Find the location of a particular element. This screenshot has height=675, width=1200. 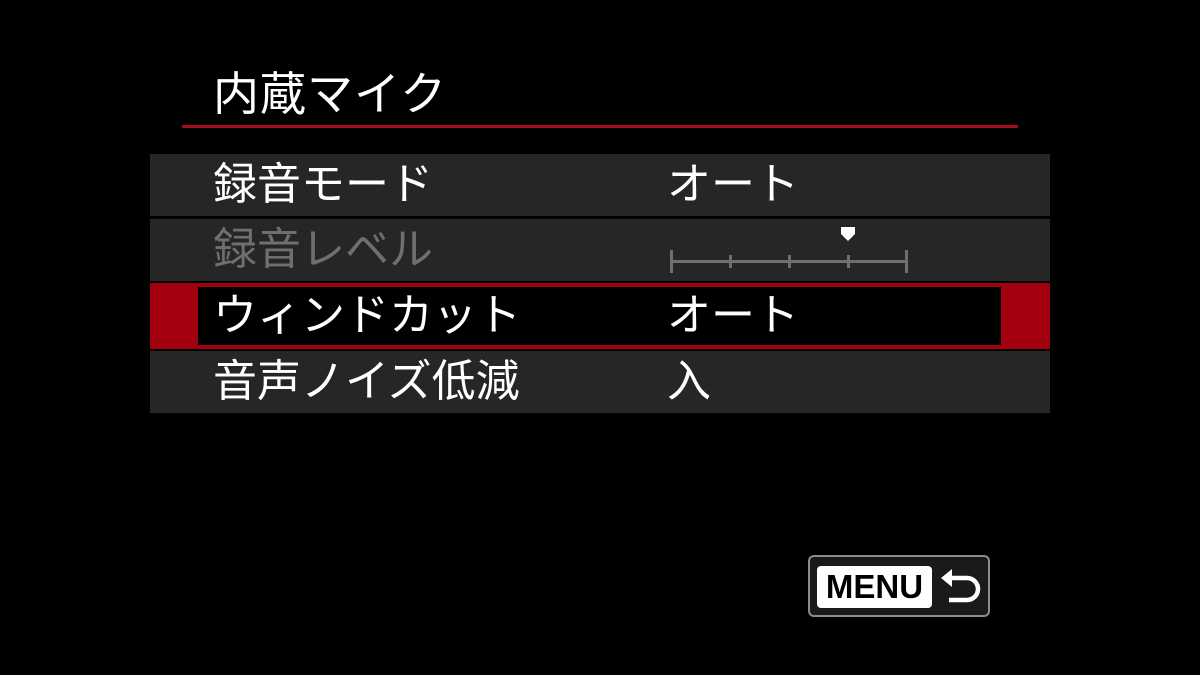

menu-item-recording-level: 録音レベル is located at coordinates (600, 250).